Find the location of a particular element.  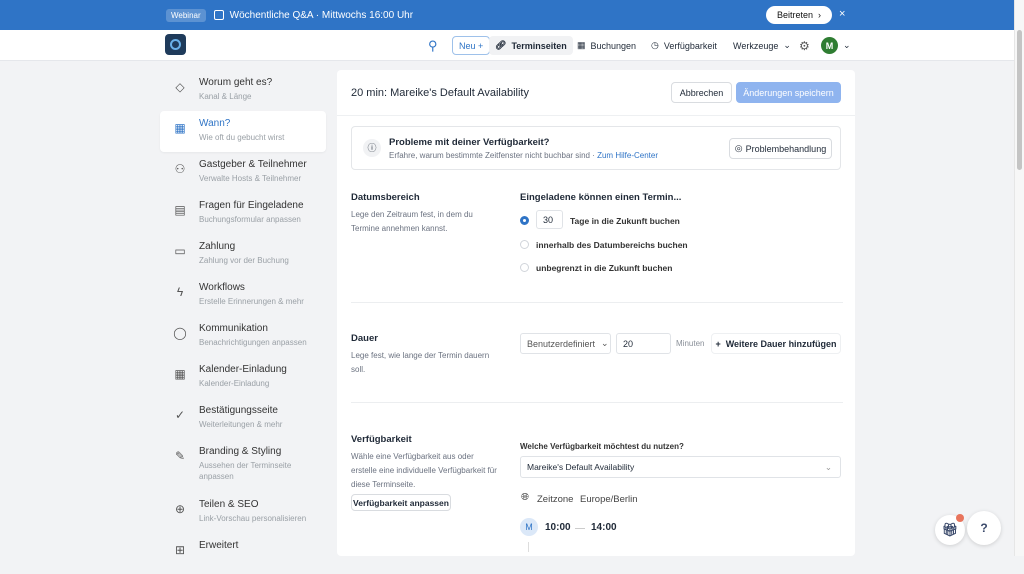

duration-unit: Minuten is located at coordinates (690, 343).